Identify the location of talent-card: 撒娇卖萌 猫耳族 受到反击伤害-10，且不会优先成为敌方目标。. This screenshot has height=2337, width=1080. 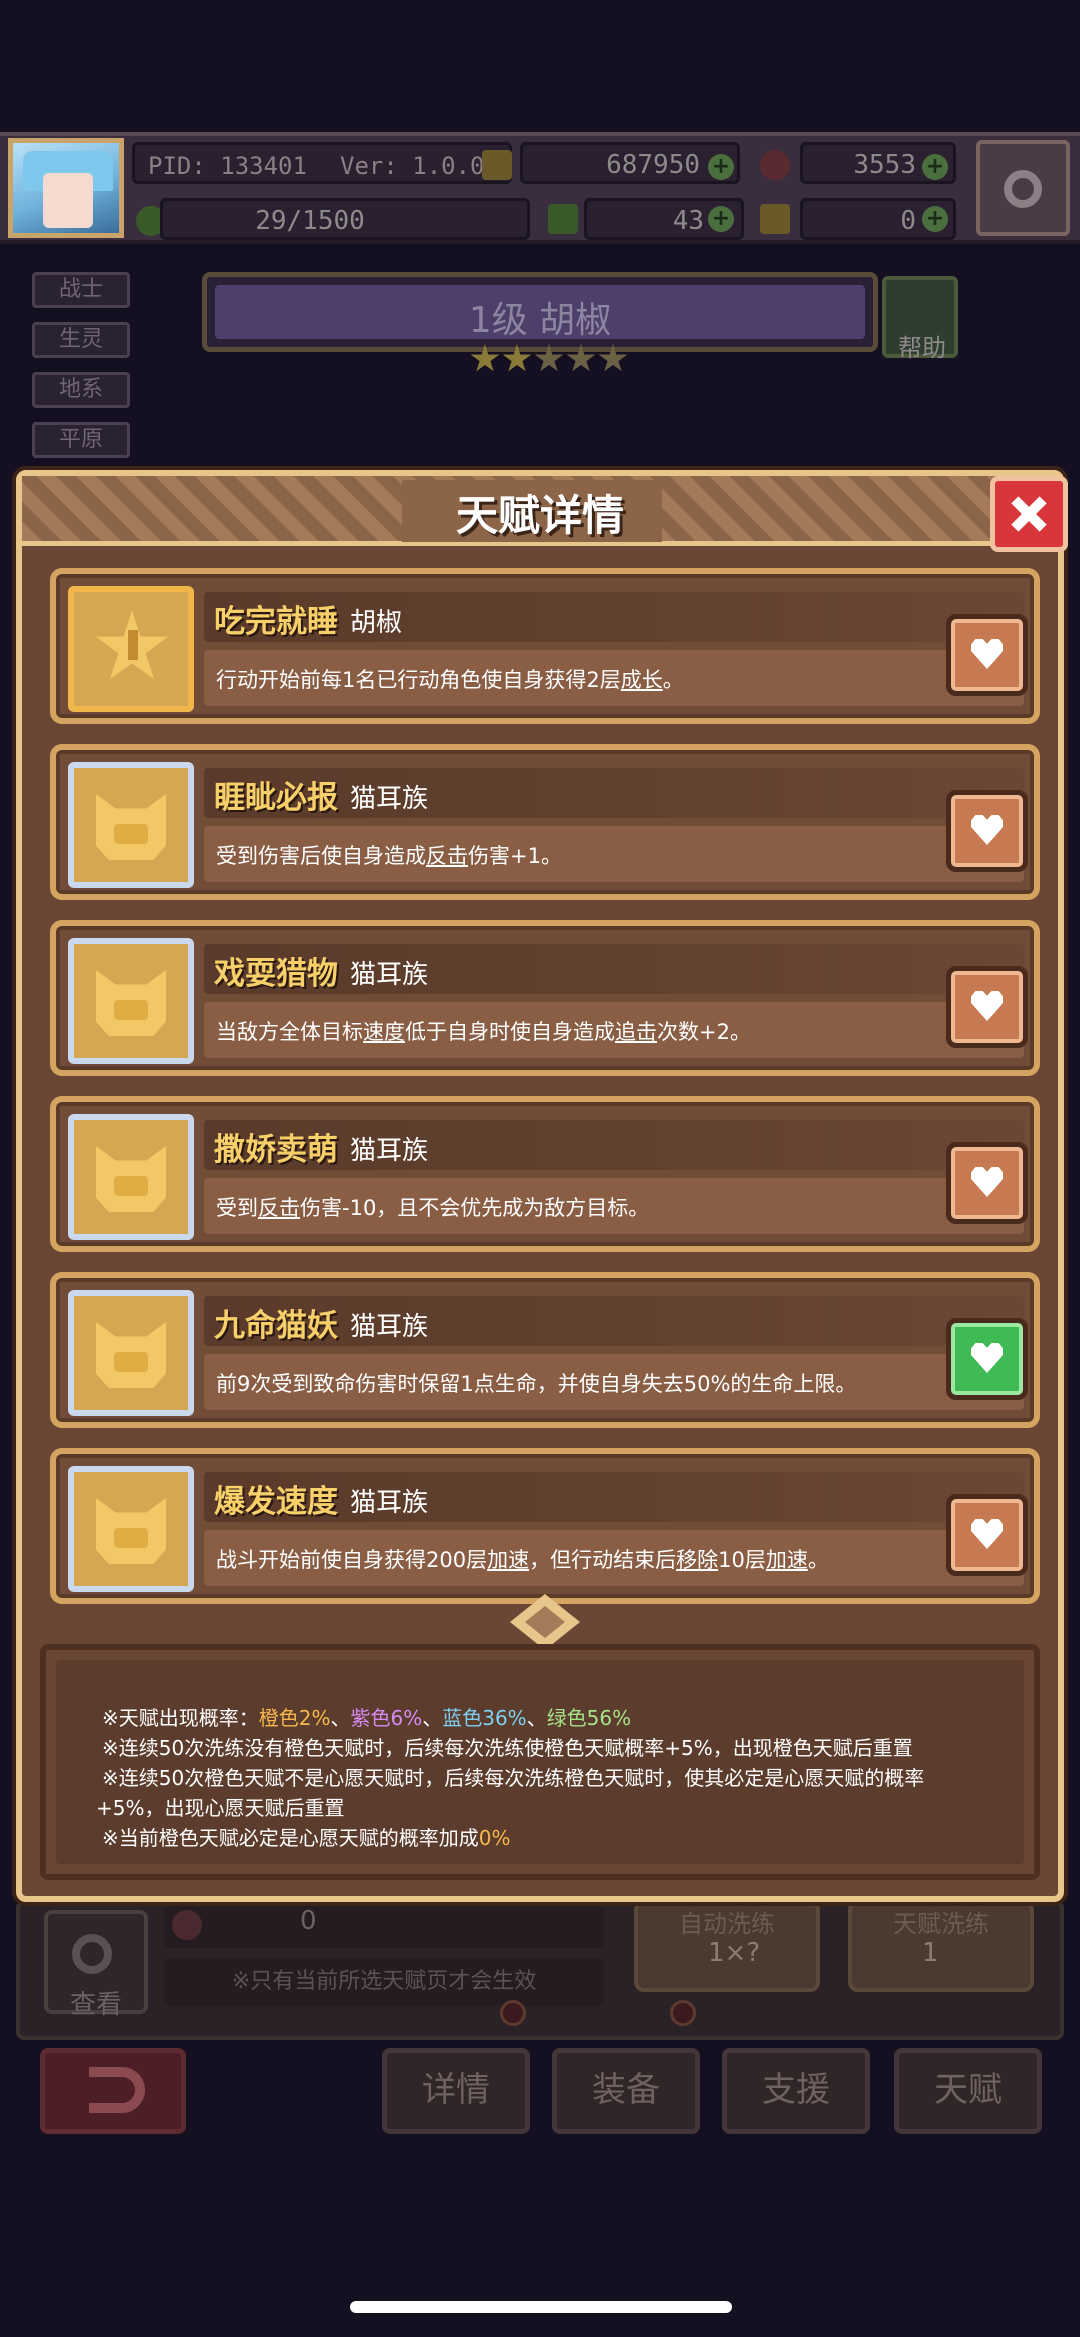
(545, 1174).